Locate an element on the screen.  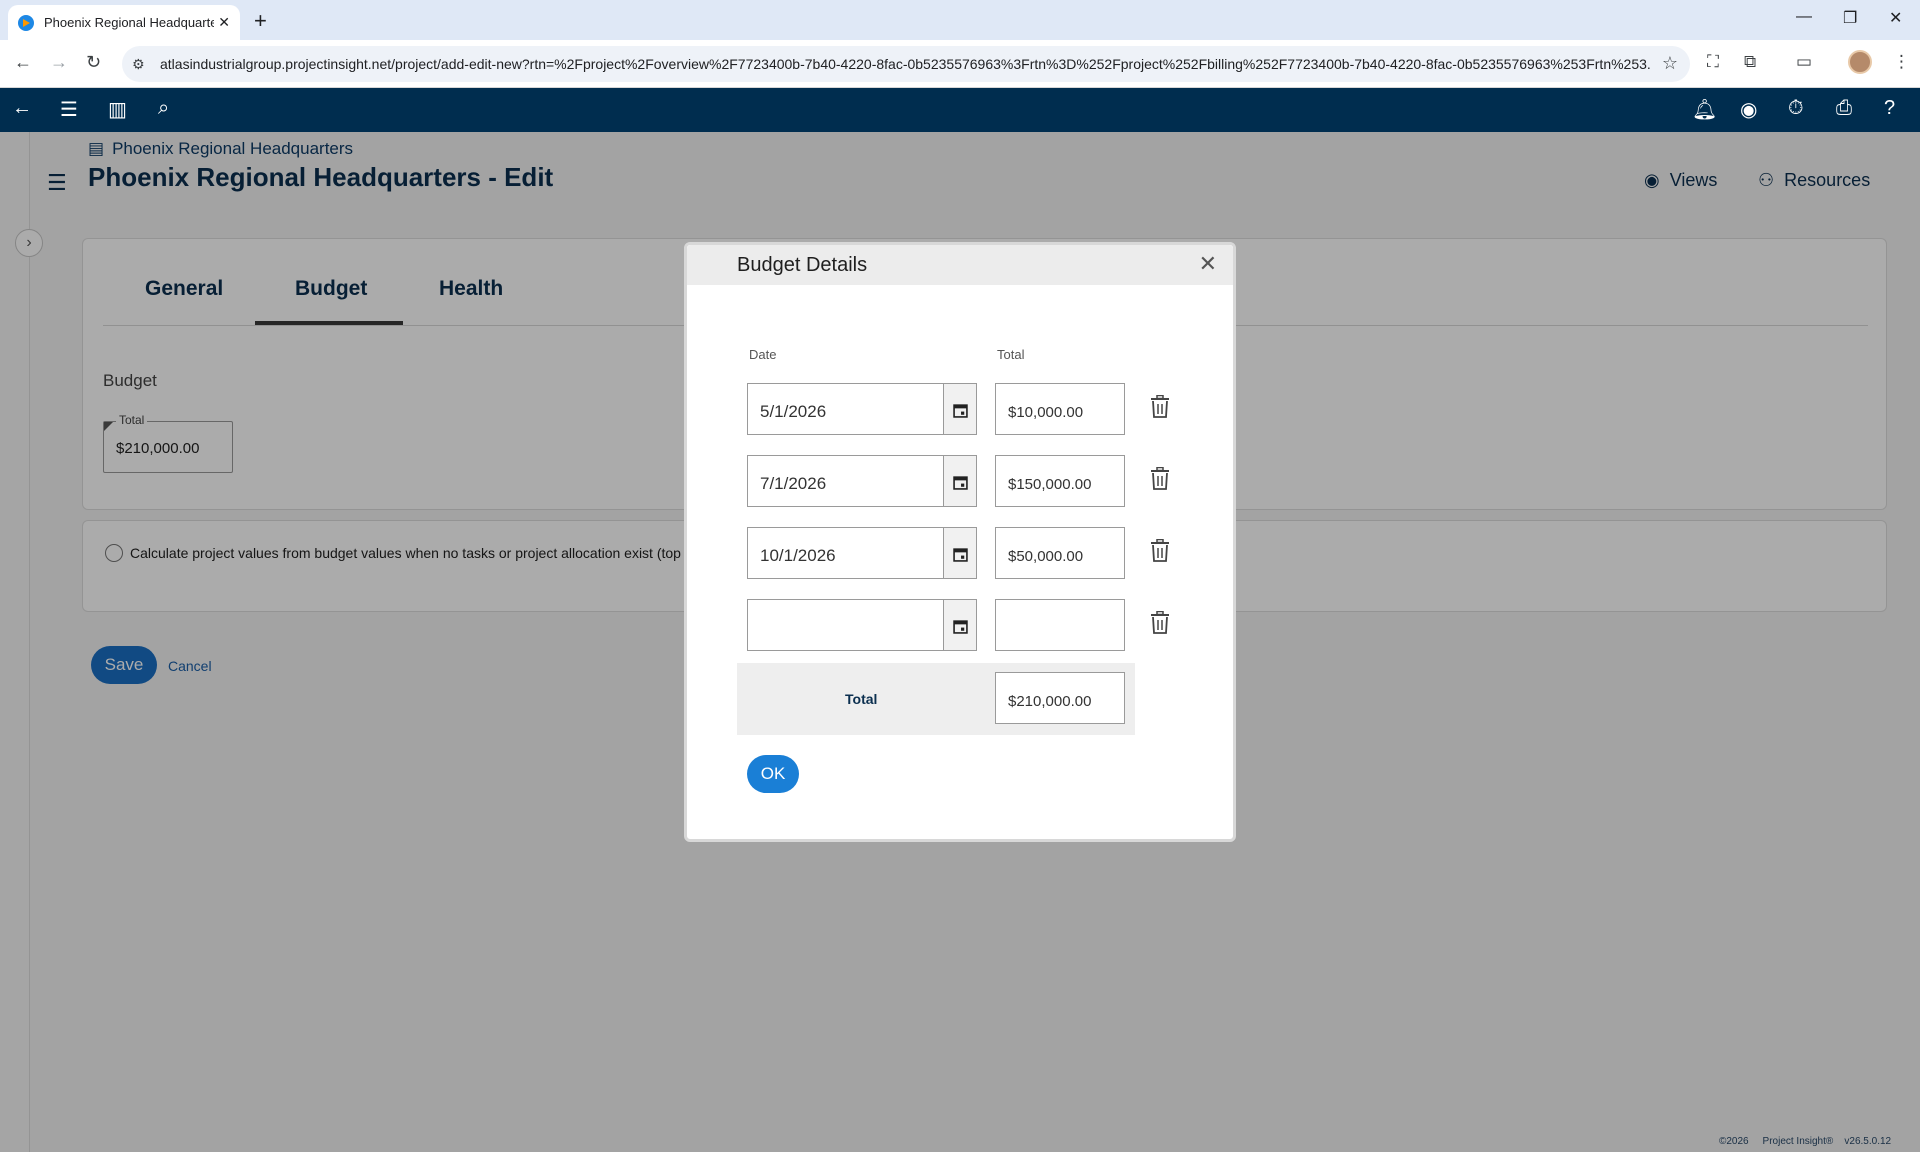
amount-input: $150,000.00 is located at coordinates (1060, 481).